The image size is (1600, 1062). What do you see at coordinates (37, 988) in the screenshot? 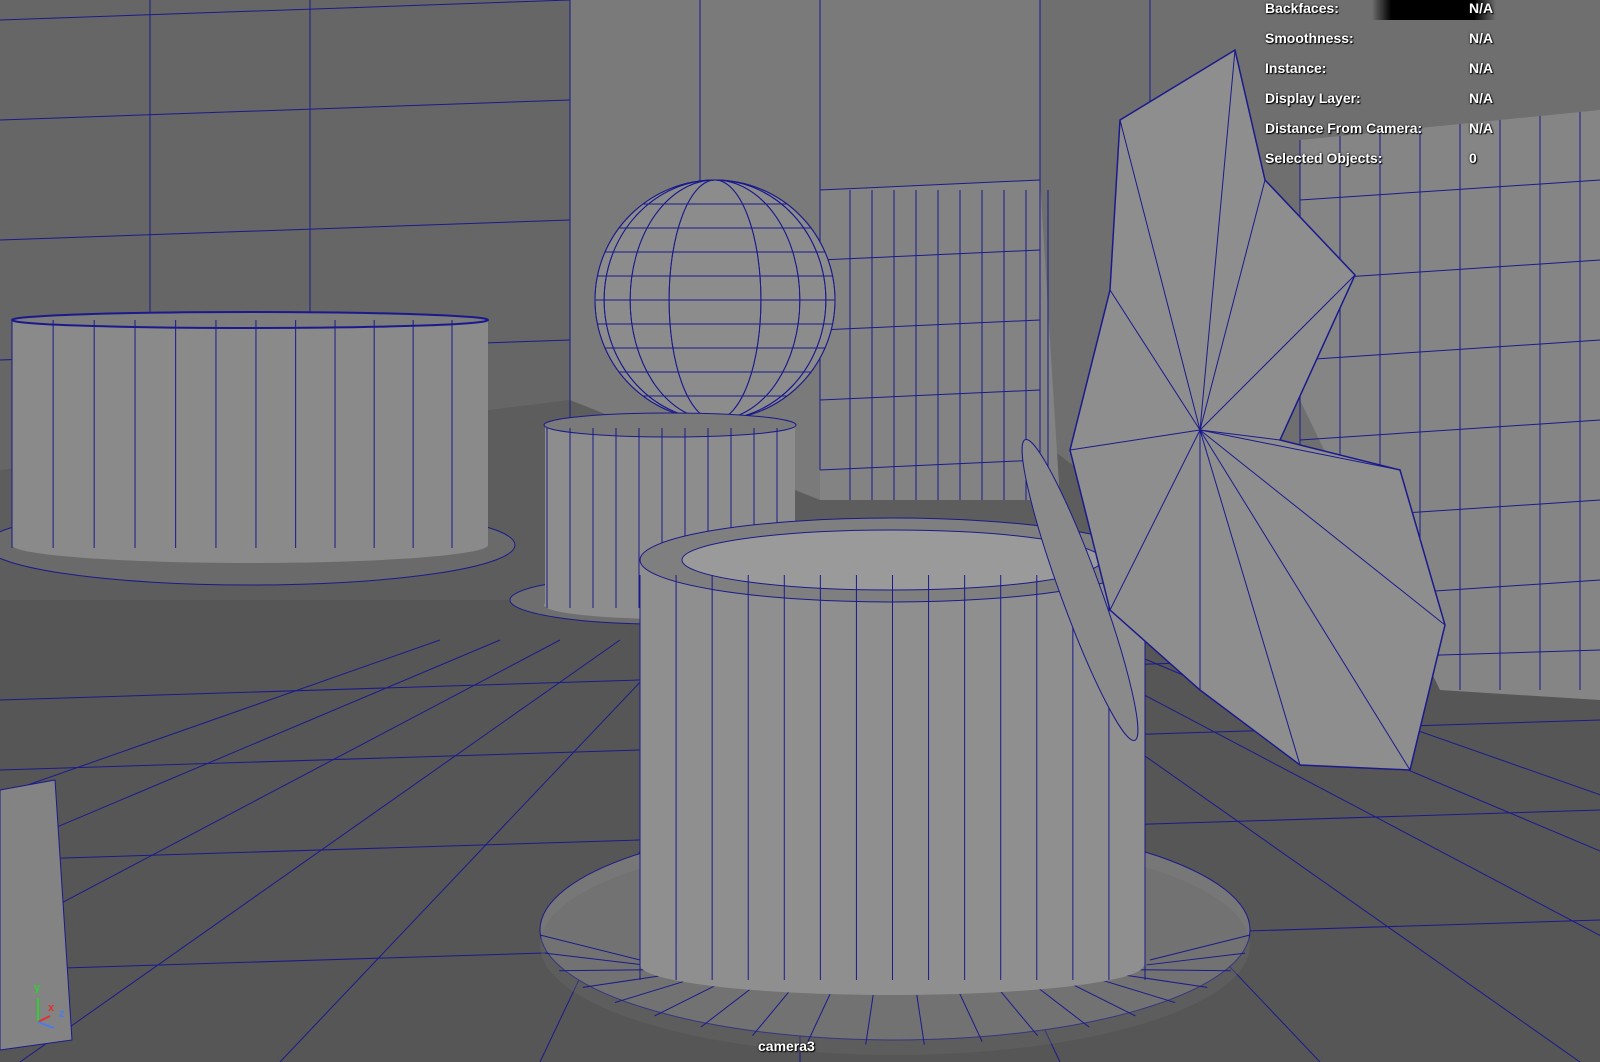
I see `axis-y-label: y` at bounding box center [37, 988].